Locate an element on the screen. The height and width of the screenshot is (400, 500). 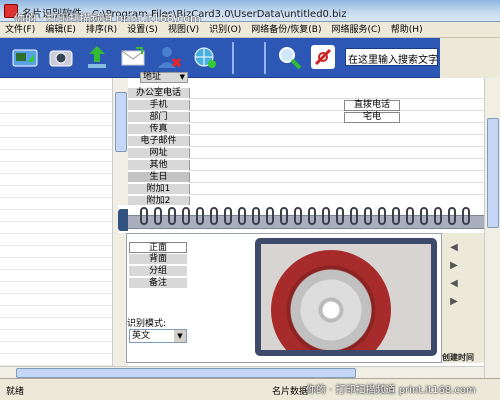
direct-phone-field: 直拨电话 is located at coordinates (372, 105).